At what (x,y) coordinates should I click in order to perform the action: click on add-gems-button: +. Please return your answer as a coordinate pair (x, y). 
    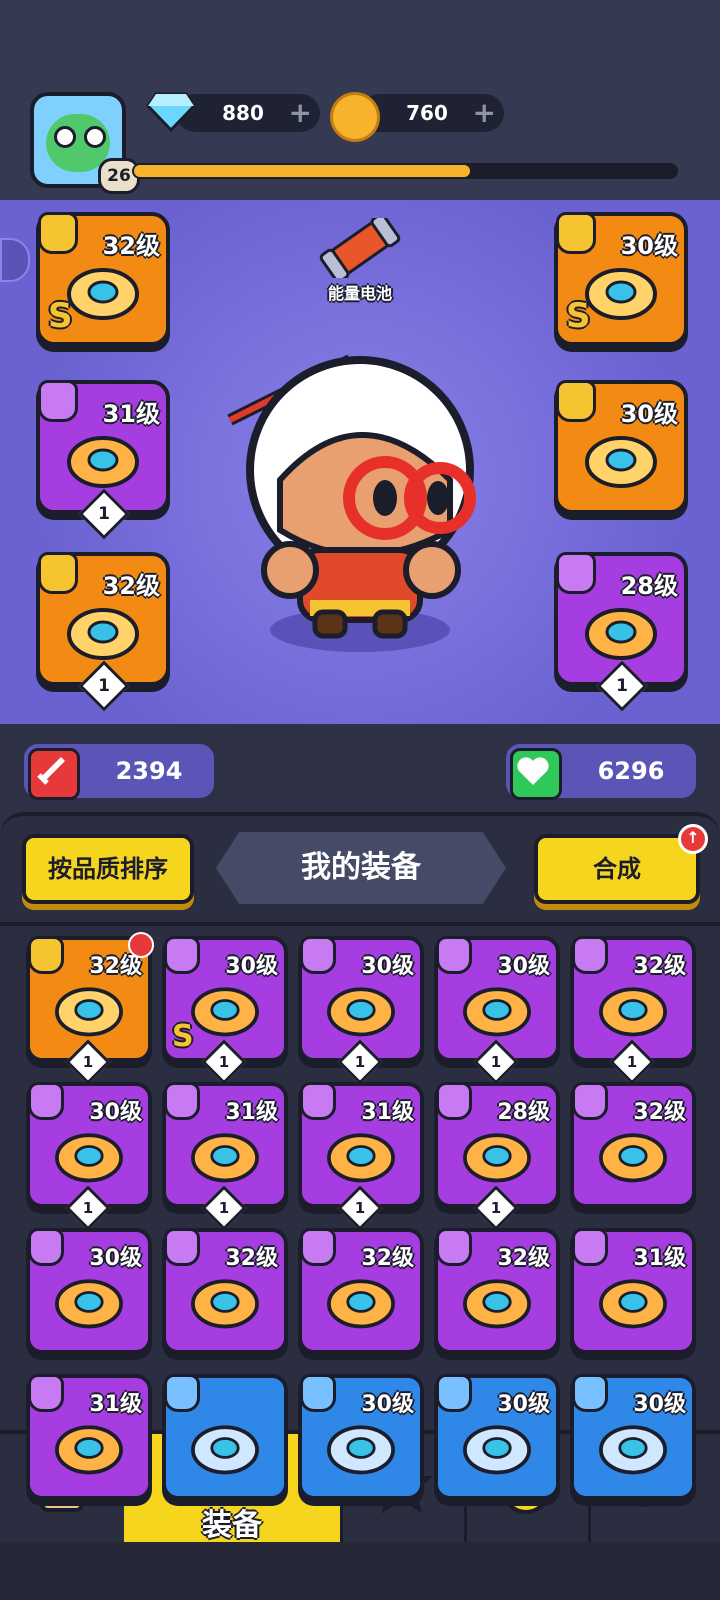
    Looking at the image, I should click on (300, 113).